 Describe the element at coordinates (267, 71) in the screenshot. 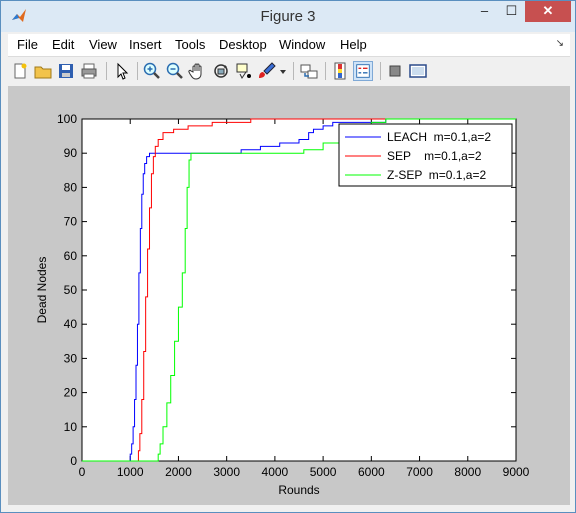

I see `brush-icon` at that location.